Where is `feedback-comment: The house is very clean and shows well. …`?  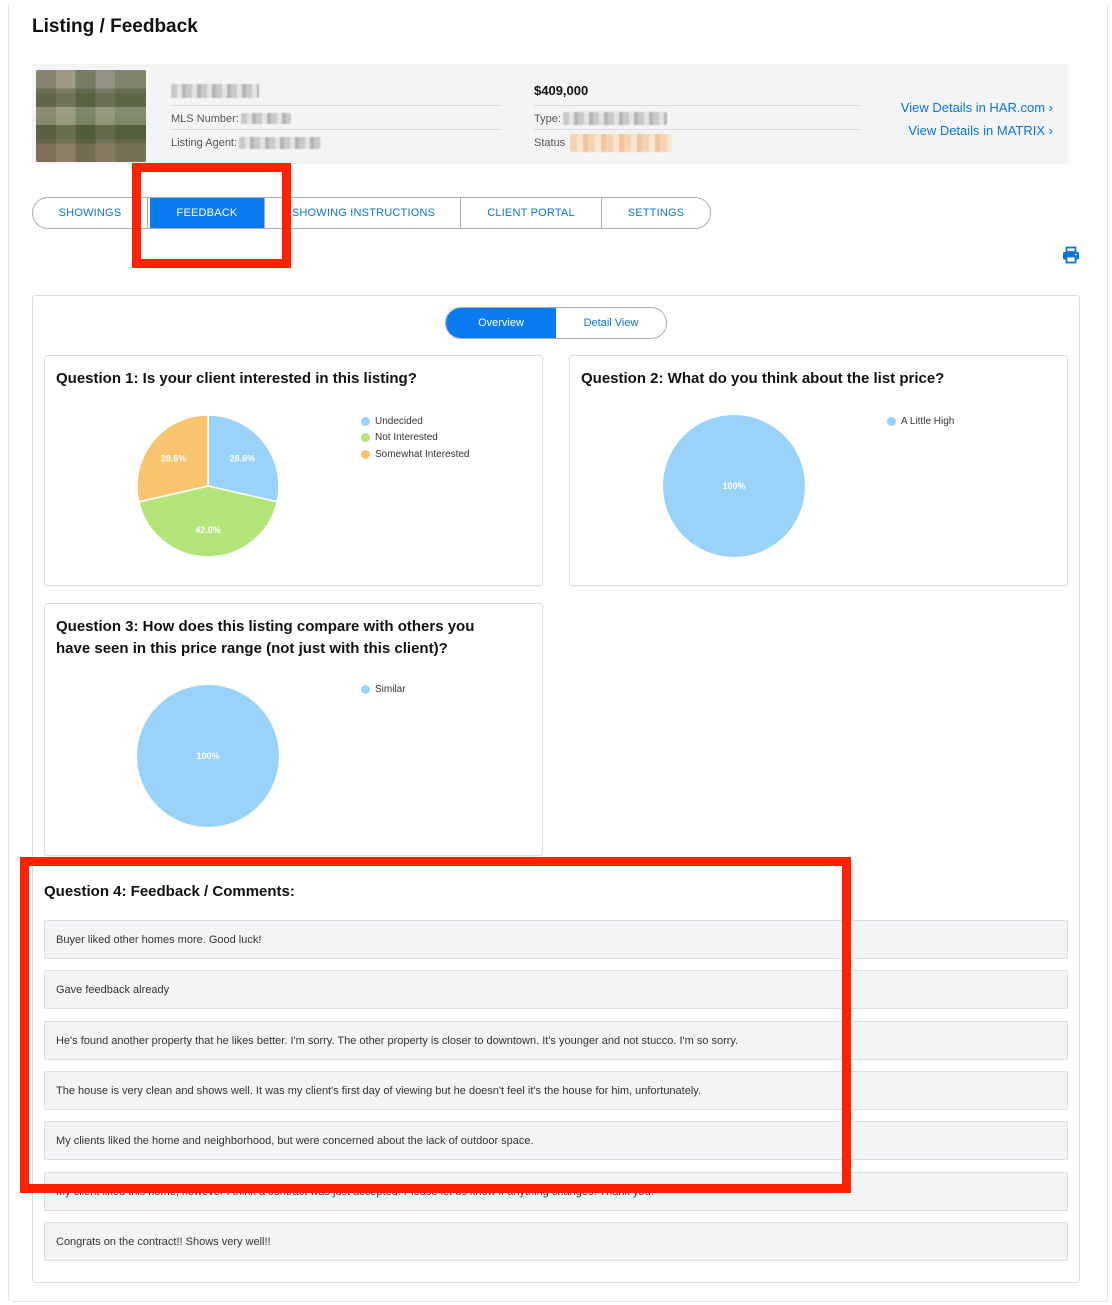
feedback-comment: The house is very clean and shows well. … is located at coordinates (556, 1090).